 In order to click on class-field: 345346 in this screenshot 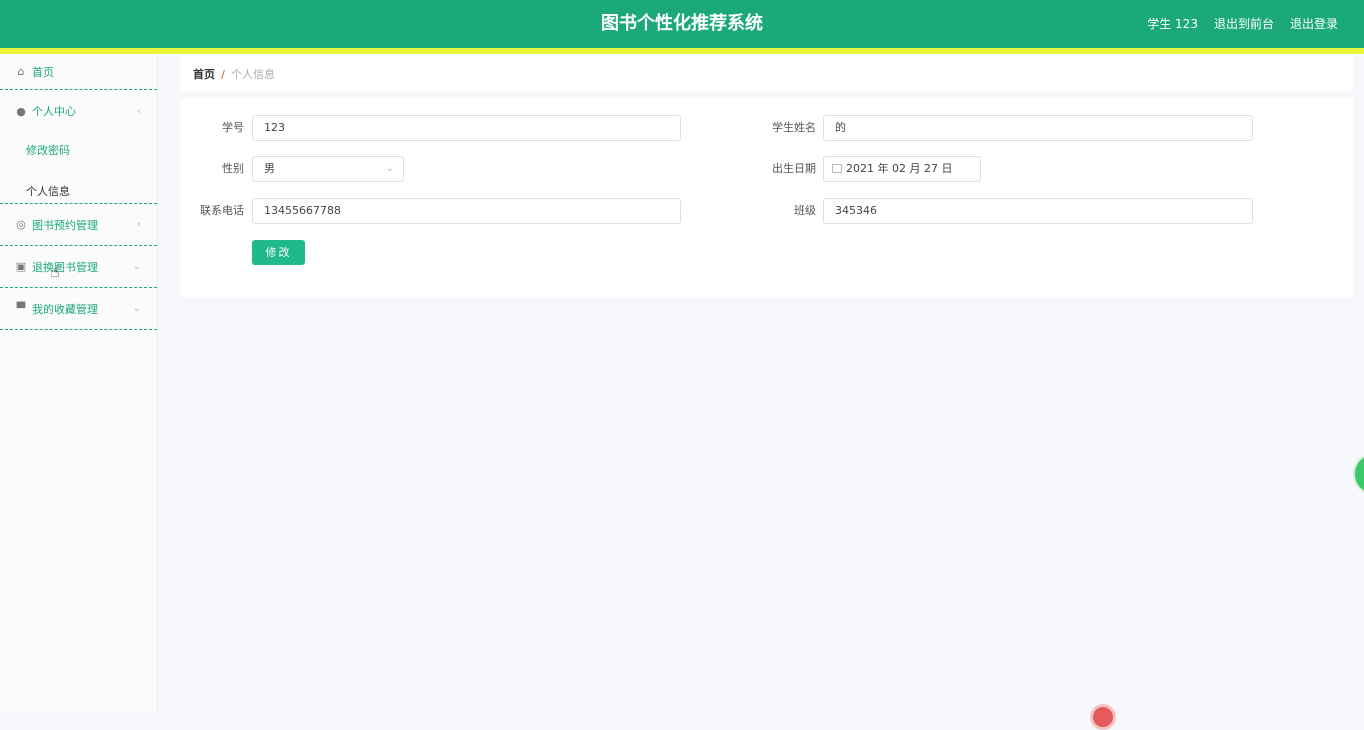, I will do `click(1038, 211)`.